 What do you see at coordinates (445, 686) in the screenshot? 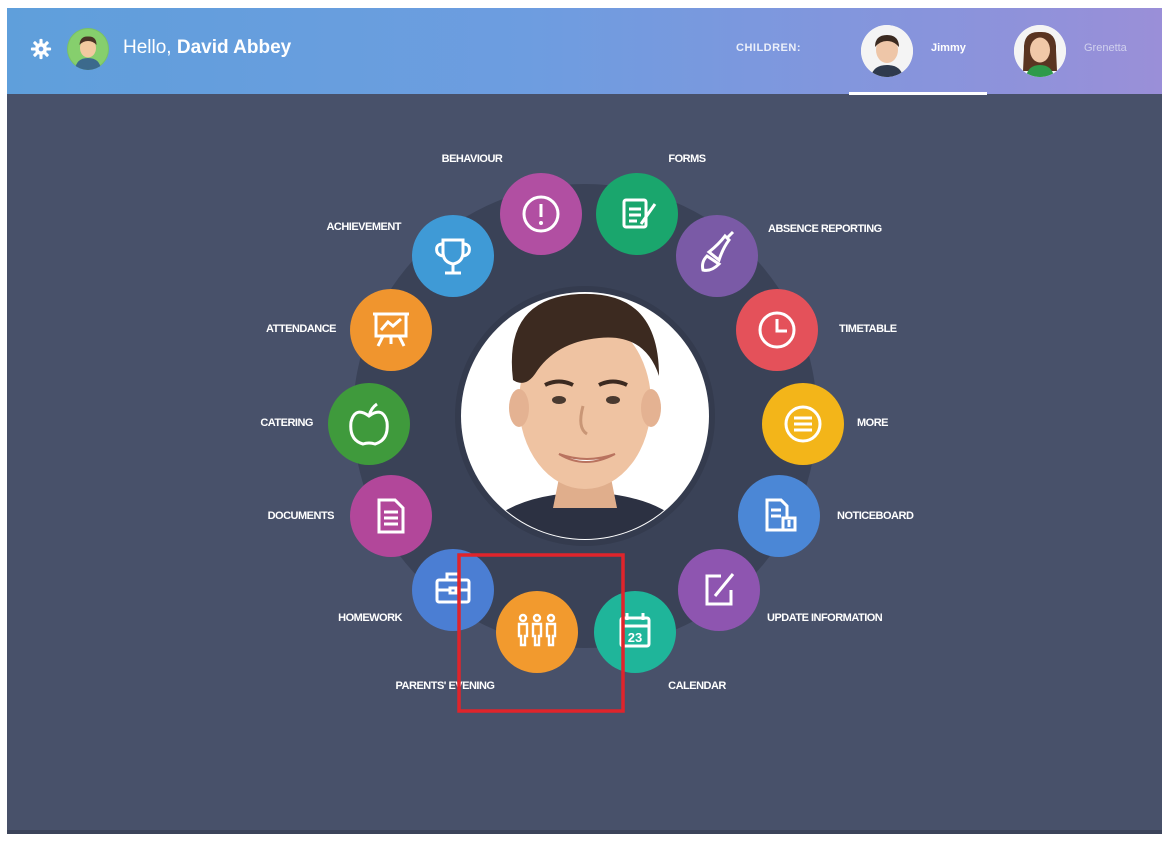
I see `label-parents-evening: PARENTS' EVENING` at bounding box center [445, 686].